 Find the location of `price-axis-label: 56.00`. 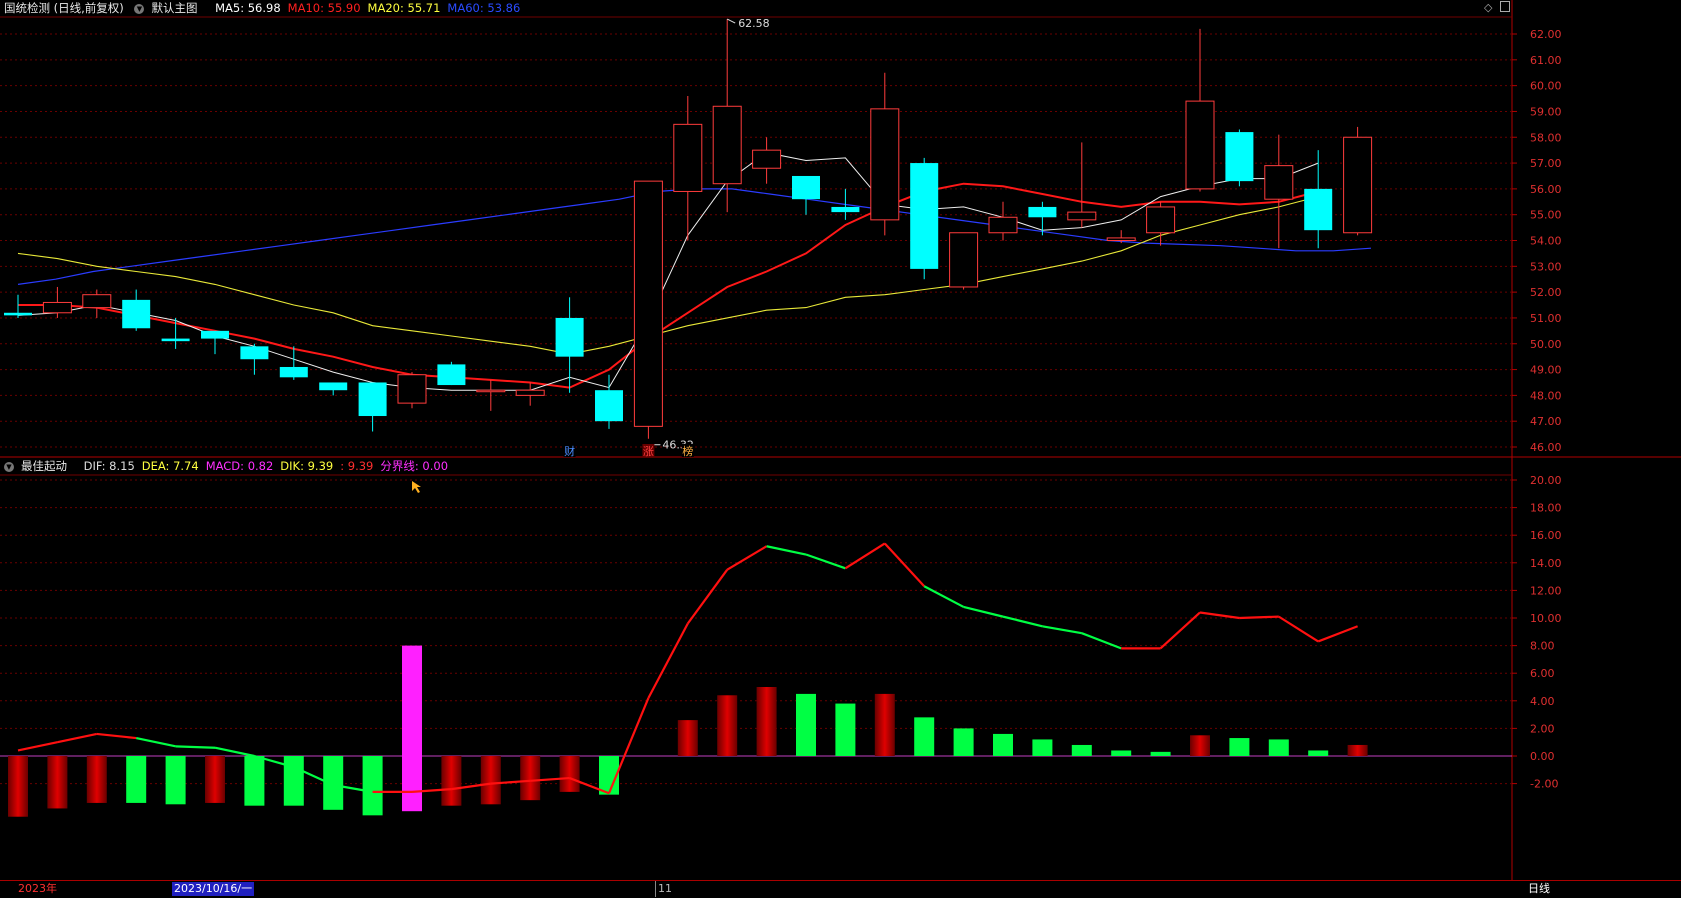

price-axis-label: 56.00 is located at coordinates (1546, 189).